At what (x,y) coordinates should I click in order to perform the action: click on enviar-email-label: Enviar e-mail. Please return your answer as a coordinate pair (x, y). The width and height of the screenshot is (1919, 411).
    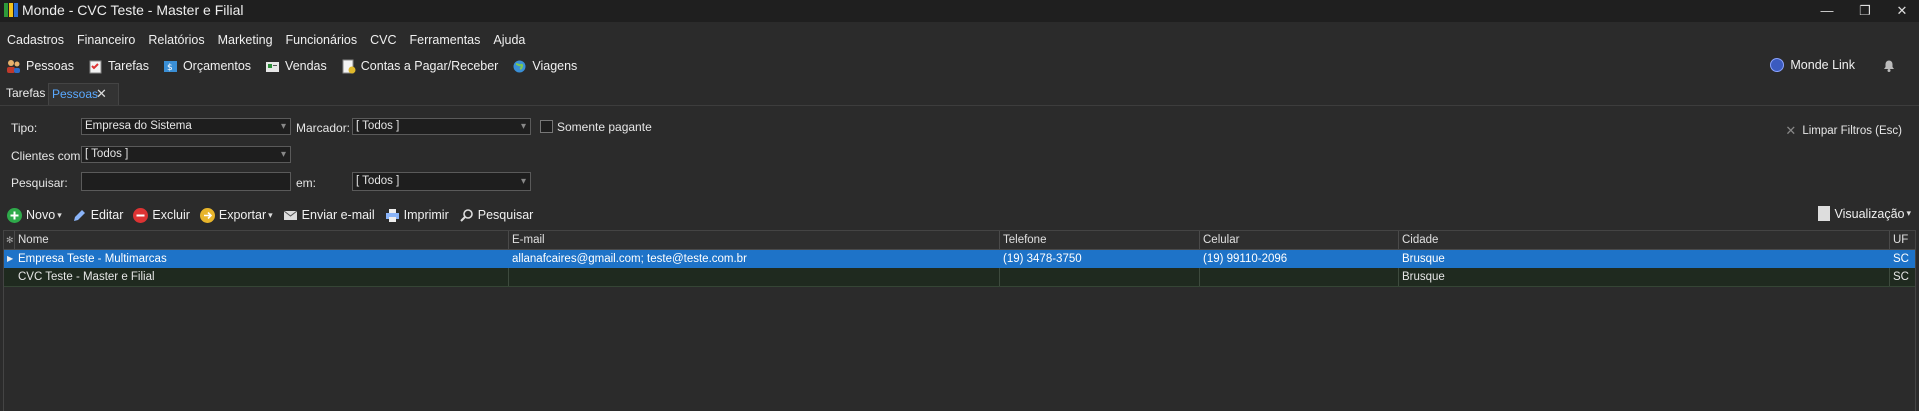
    Looking at the image, I should click on (338, 215).